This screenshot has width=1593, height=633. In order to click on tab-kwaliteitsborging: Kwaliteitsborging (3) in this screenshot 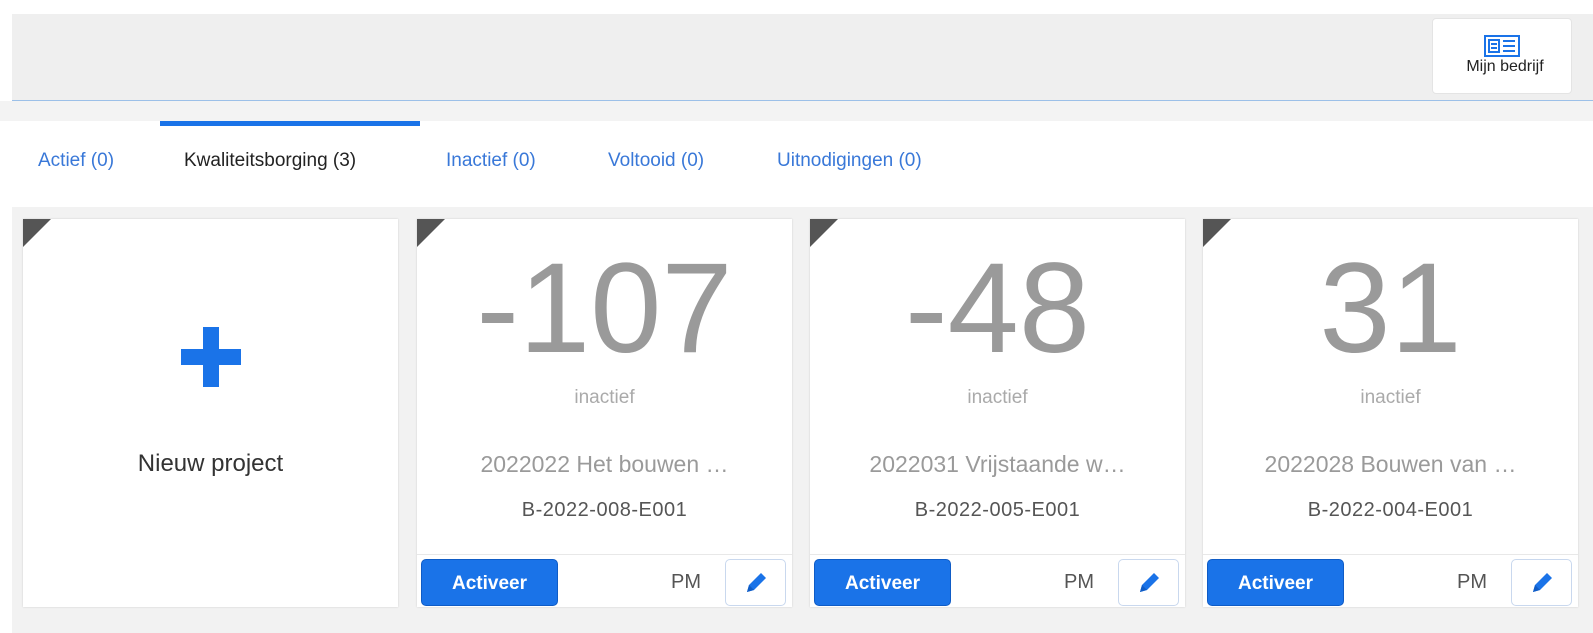, I will do `click(270, 161)`.